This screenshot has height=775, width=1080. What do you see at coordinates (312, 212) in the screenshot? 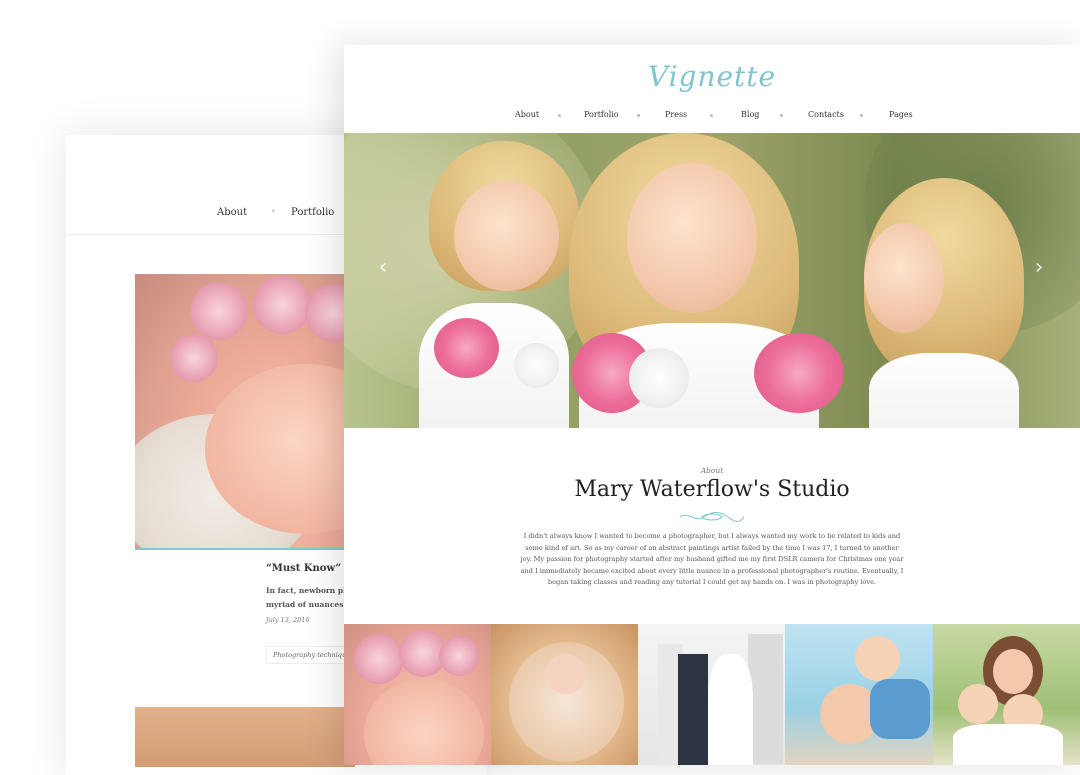
I see `back-nav-portfolio: Portfolio` at bounding box center [312, 212].